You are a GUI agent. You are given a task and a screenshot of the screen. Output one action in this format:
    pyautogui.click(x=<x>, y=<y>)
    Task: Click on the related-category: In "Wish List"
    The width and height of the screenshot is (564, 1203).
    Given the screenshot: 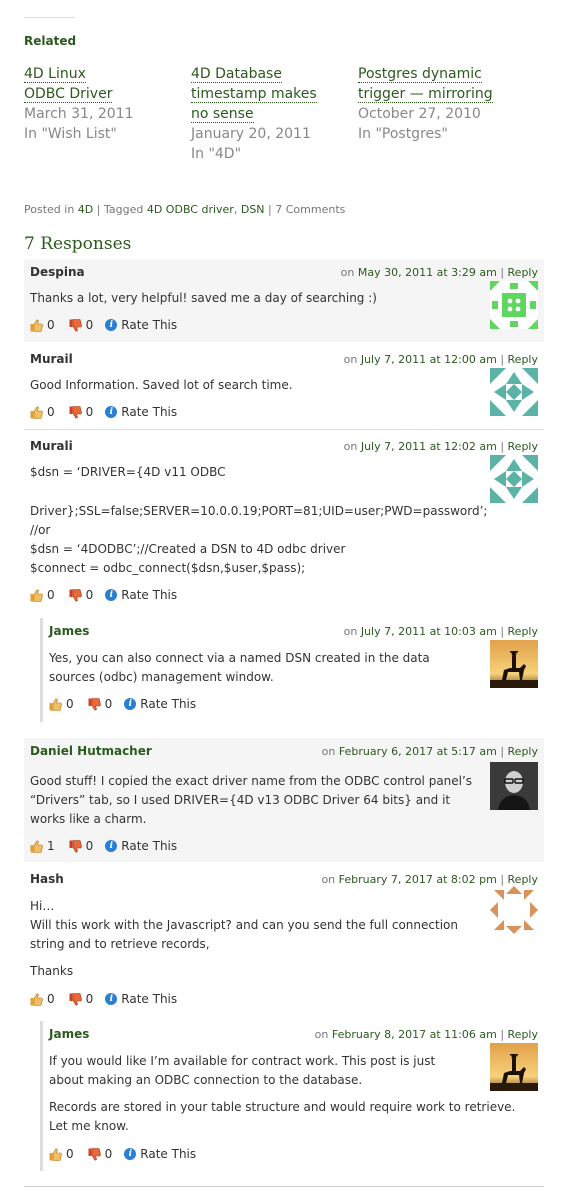 What is the action you would take?
    pyautogui.click(x=70, y=134)
    